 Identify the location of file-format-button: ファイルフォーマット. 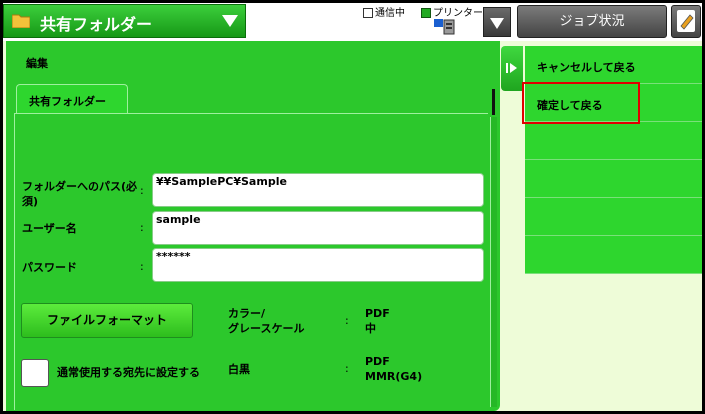
(107, 320).